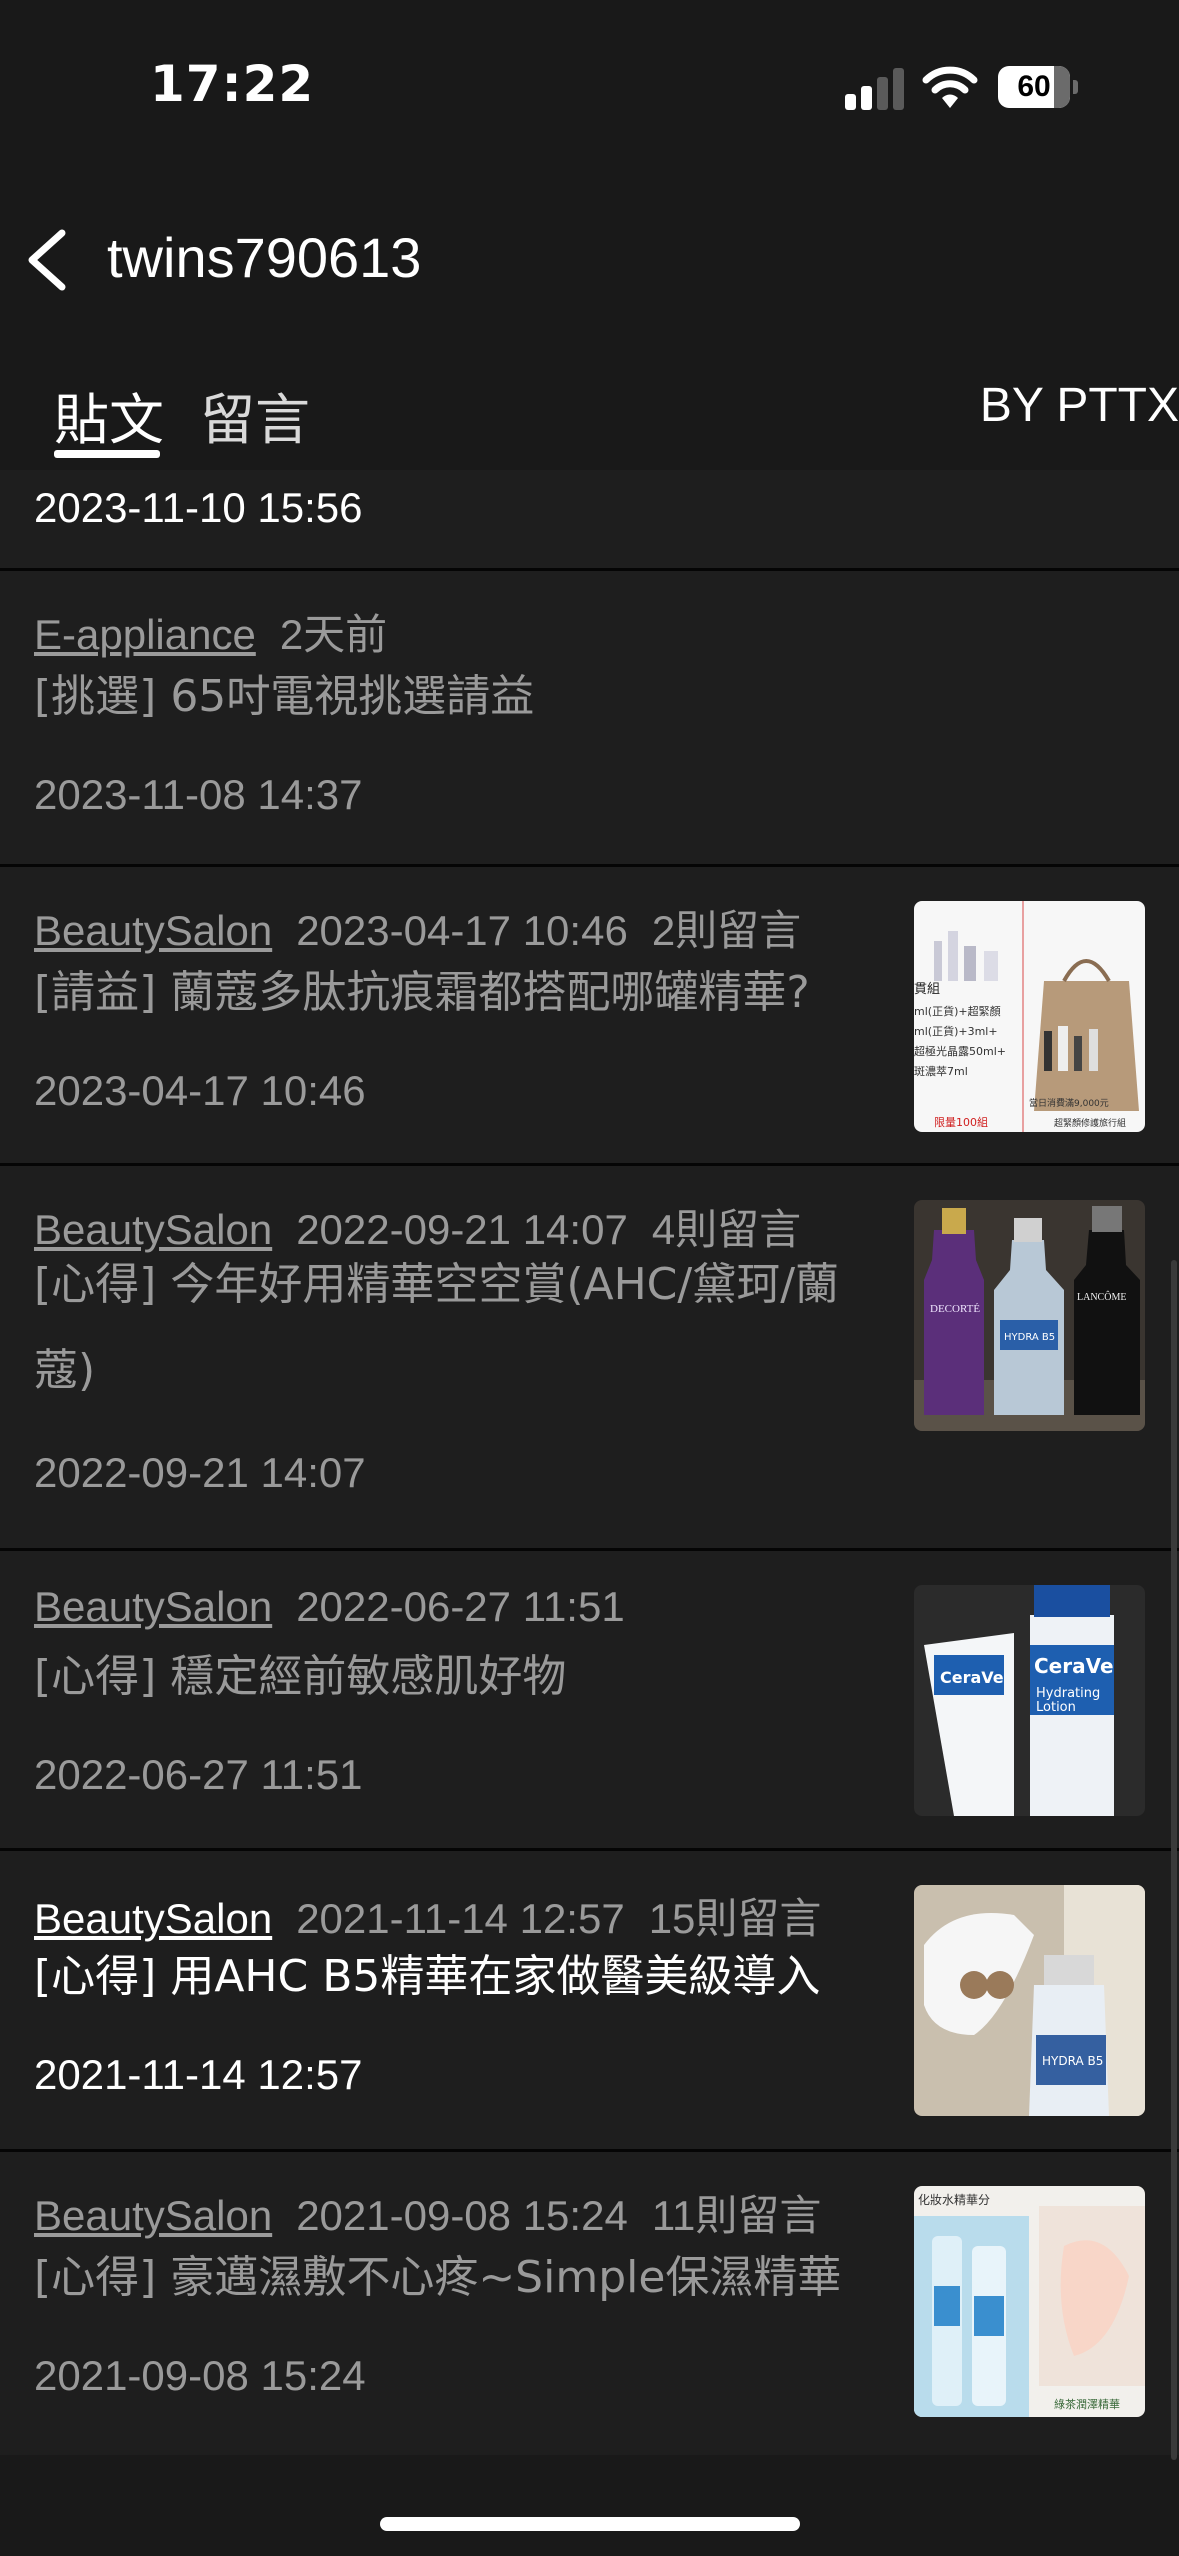  I want to click on thumb-text: 限量100組, so click(961, 1122).